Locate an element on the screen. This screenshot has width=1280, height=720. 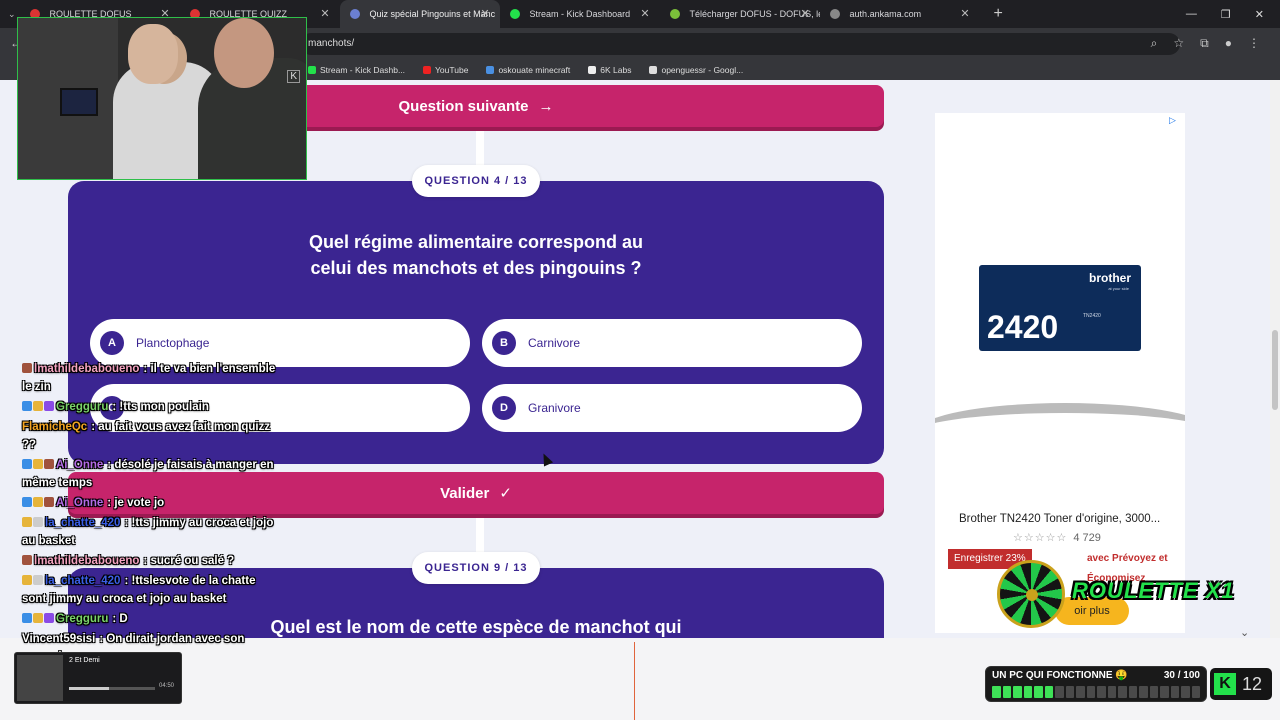
address-icons: ⌕ ☆ ⧉ ● ⋮ is located at coordinates (1205, 43).